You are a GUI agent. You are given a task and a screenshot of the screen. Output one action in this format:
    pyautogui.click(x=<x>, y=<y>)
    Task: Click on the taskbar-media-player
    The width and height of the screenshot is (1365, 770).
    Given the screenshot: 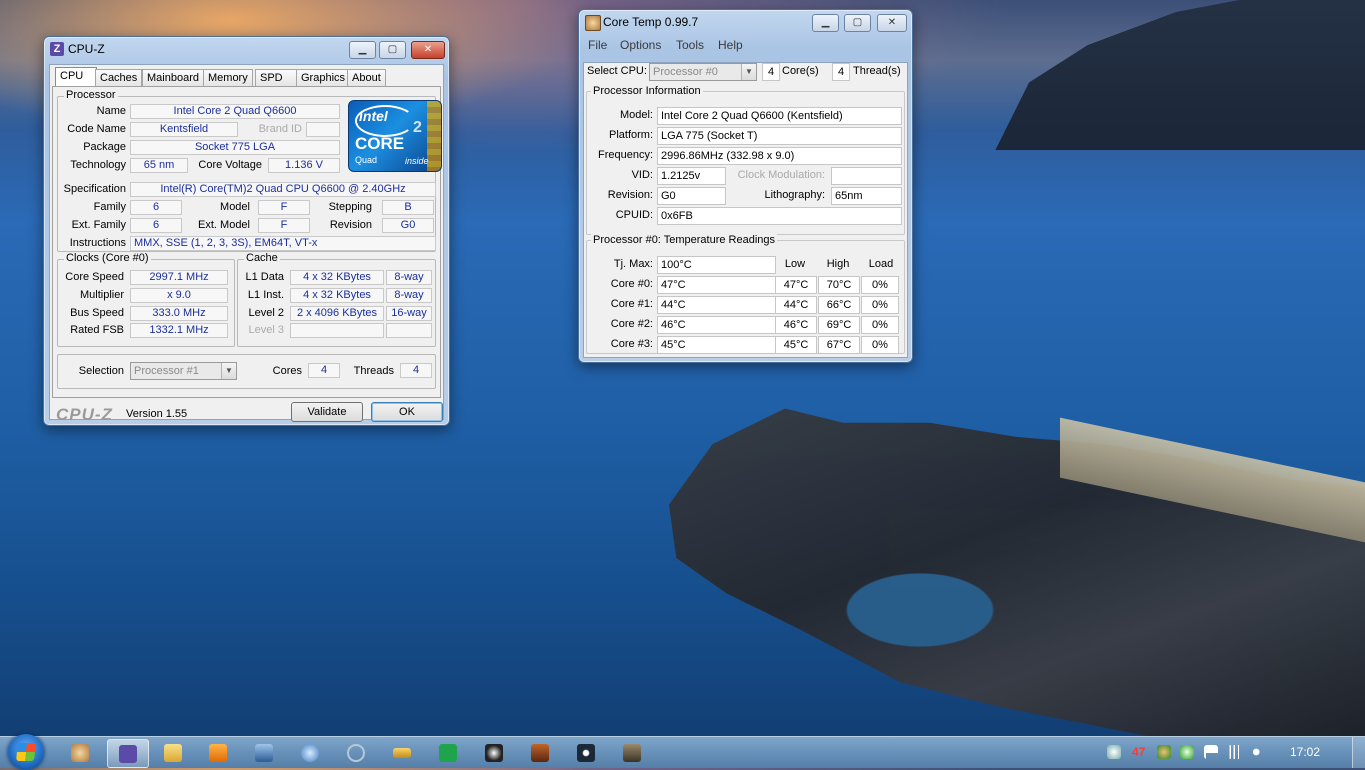 What is the action you would take?
    pyautogui.click(x=218, y=752)
    